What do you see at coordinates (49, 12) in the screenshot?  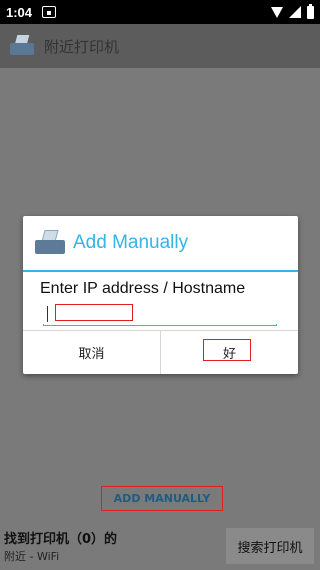 I see `sim-card-icon: ▪` at bounding box center [49, 12].